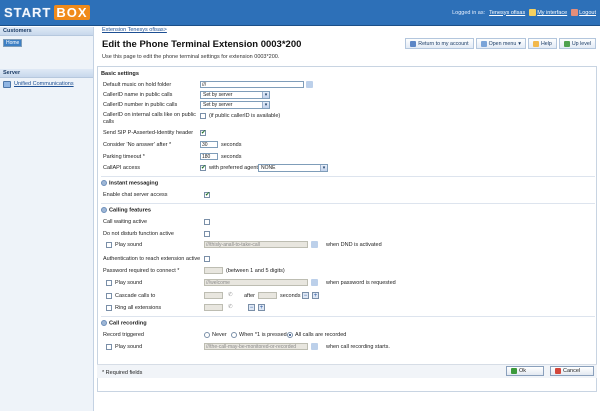 The height and width of the screenshot is (411, 600). What do you see at coordinates (231, 145) in the screenshot?
I see `noanswer-unit: seconds` at bounding box center [231, 145].